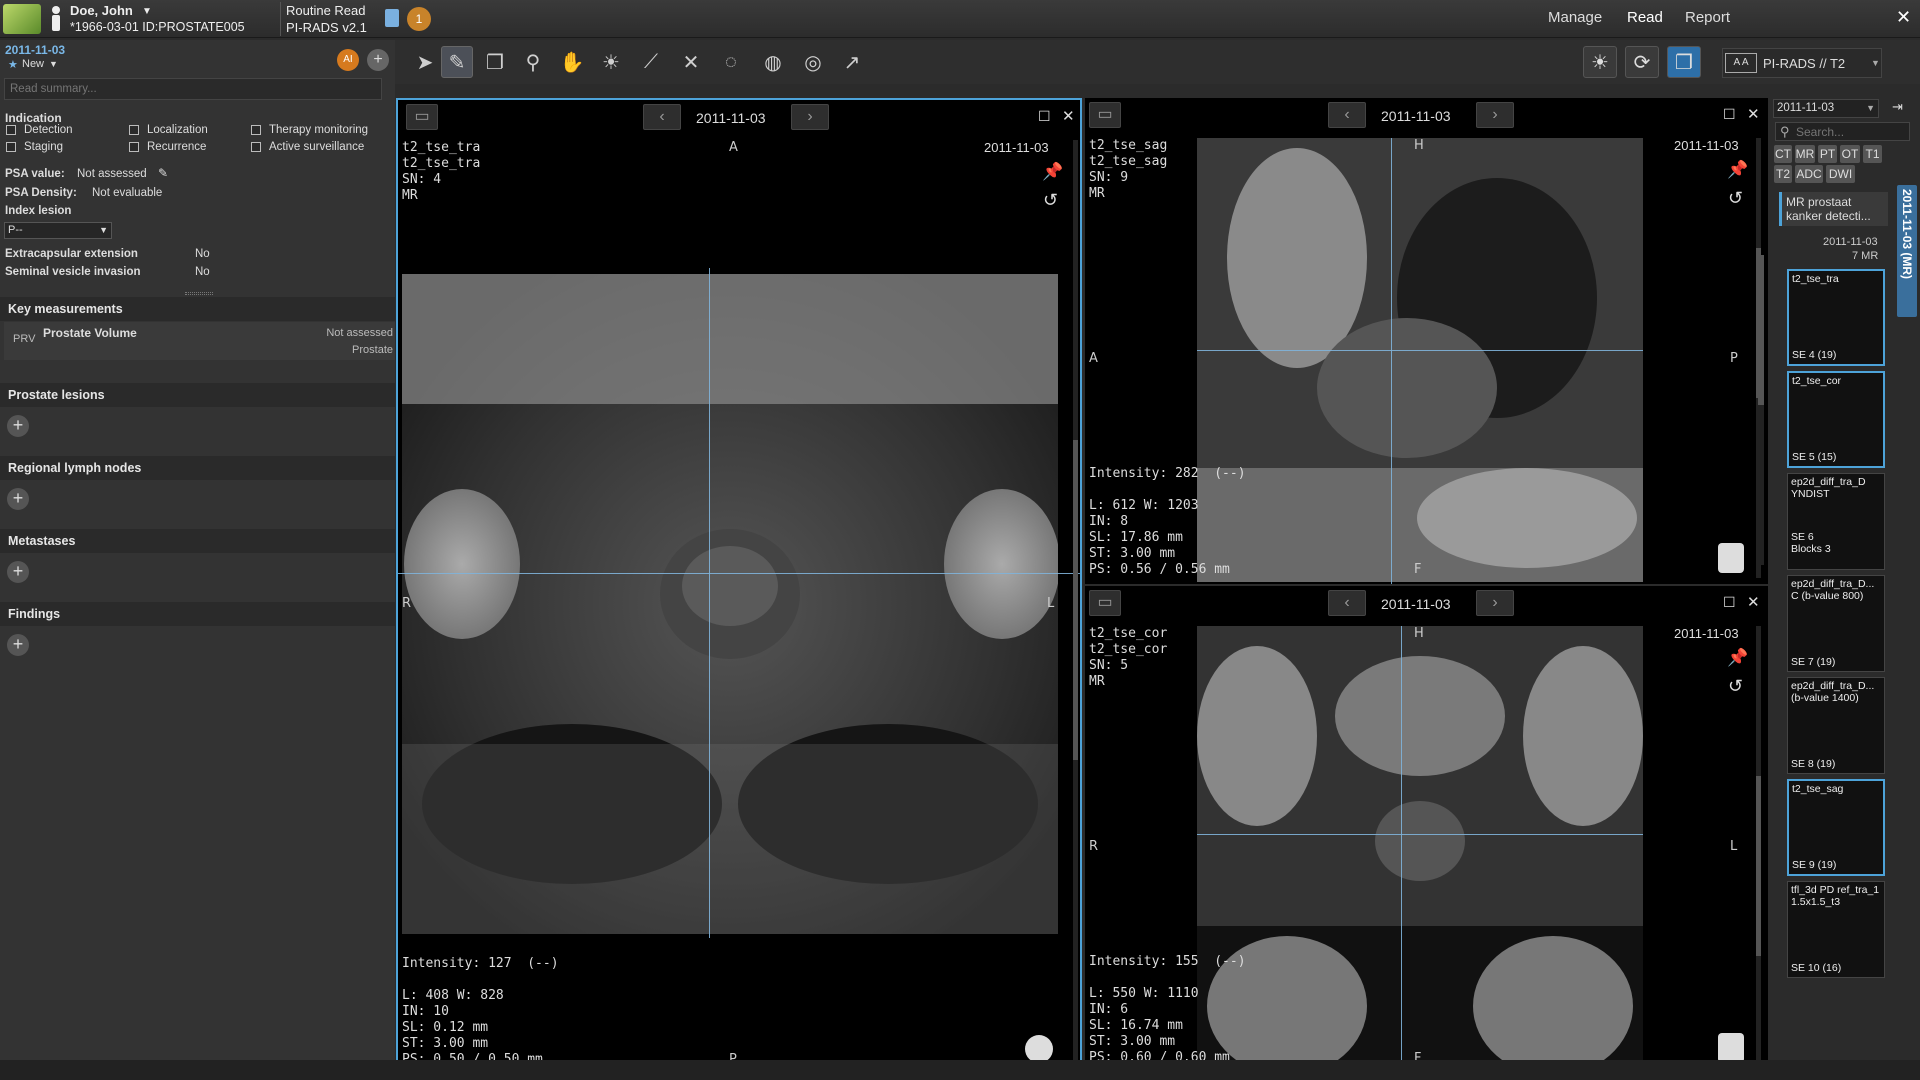  Describe the element at coordinates (1645, 17) in the screenshot. I see `nav-read: Read` at that location.